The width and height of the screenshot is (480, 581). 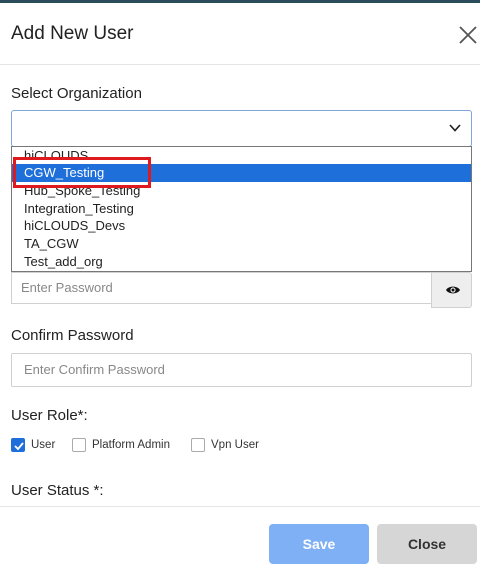 What do you see at coordinates (57, 490) in the screenshot?
I see `user-status-label: User Status *:` at bounding box center [57, 490].